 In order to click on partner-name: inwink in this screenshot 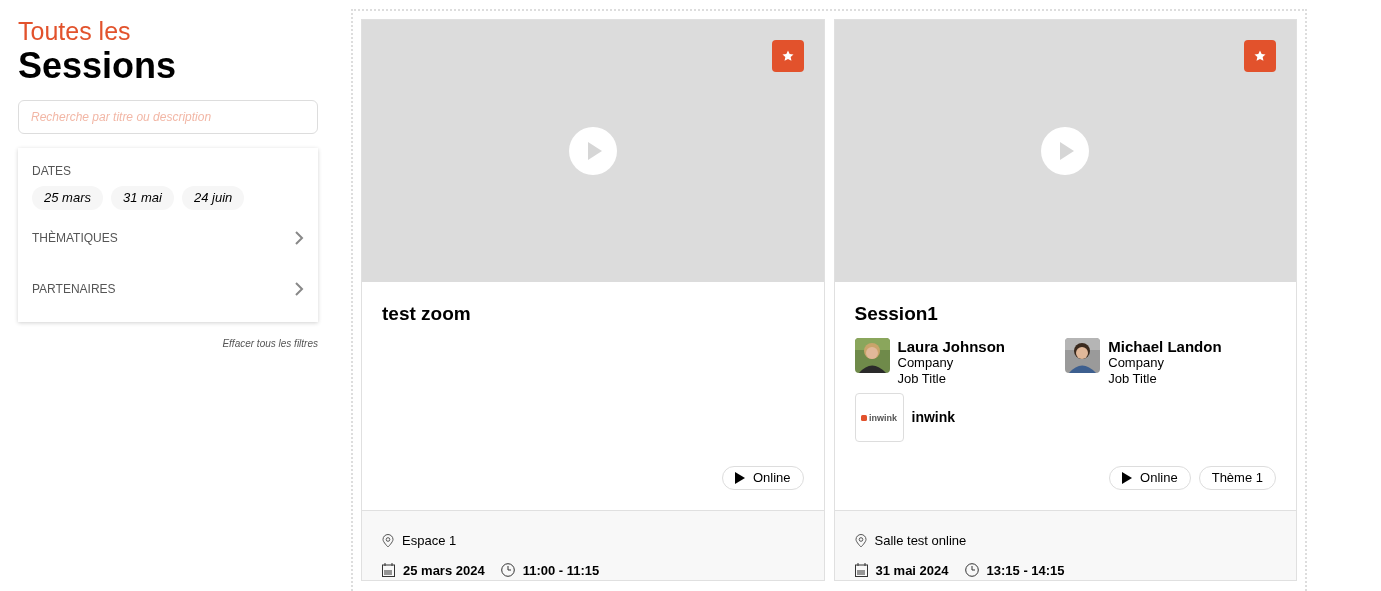, I will do `click(933, 417)`.